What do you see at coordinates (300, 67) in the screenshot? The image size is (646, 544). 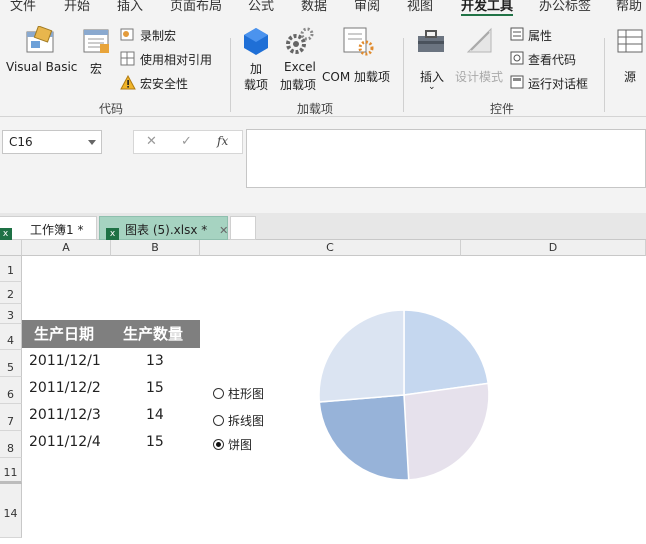 I see `excel-addins-label-line1: Excel` at bounding box center [300, 67].